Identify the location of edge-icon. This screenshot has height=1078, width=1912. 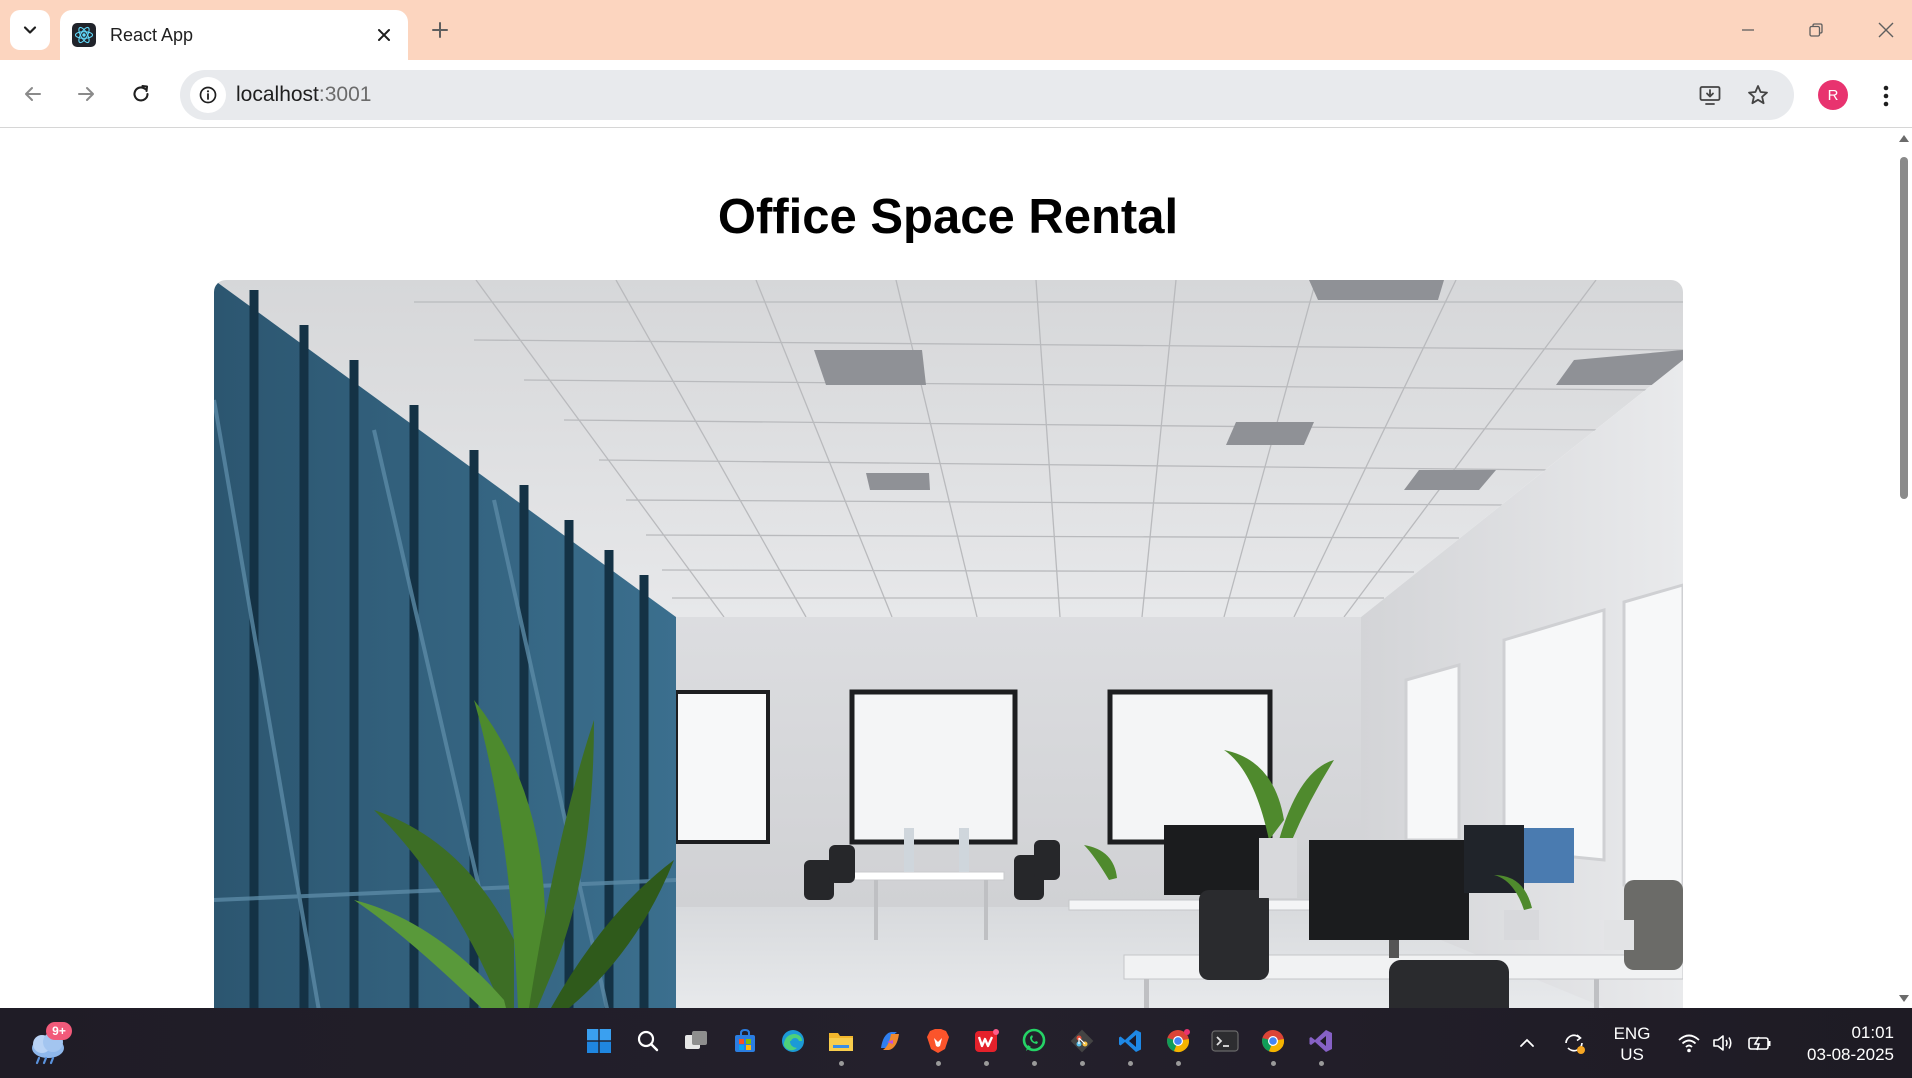
(793, 1041).